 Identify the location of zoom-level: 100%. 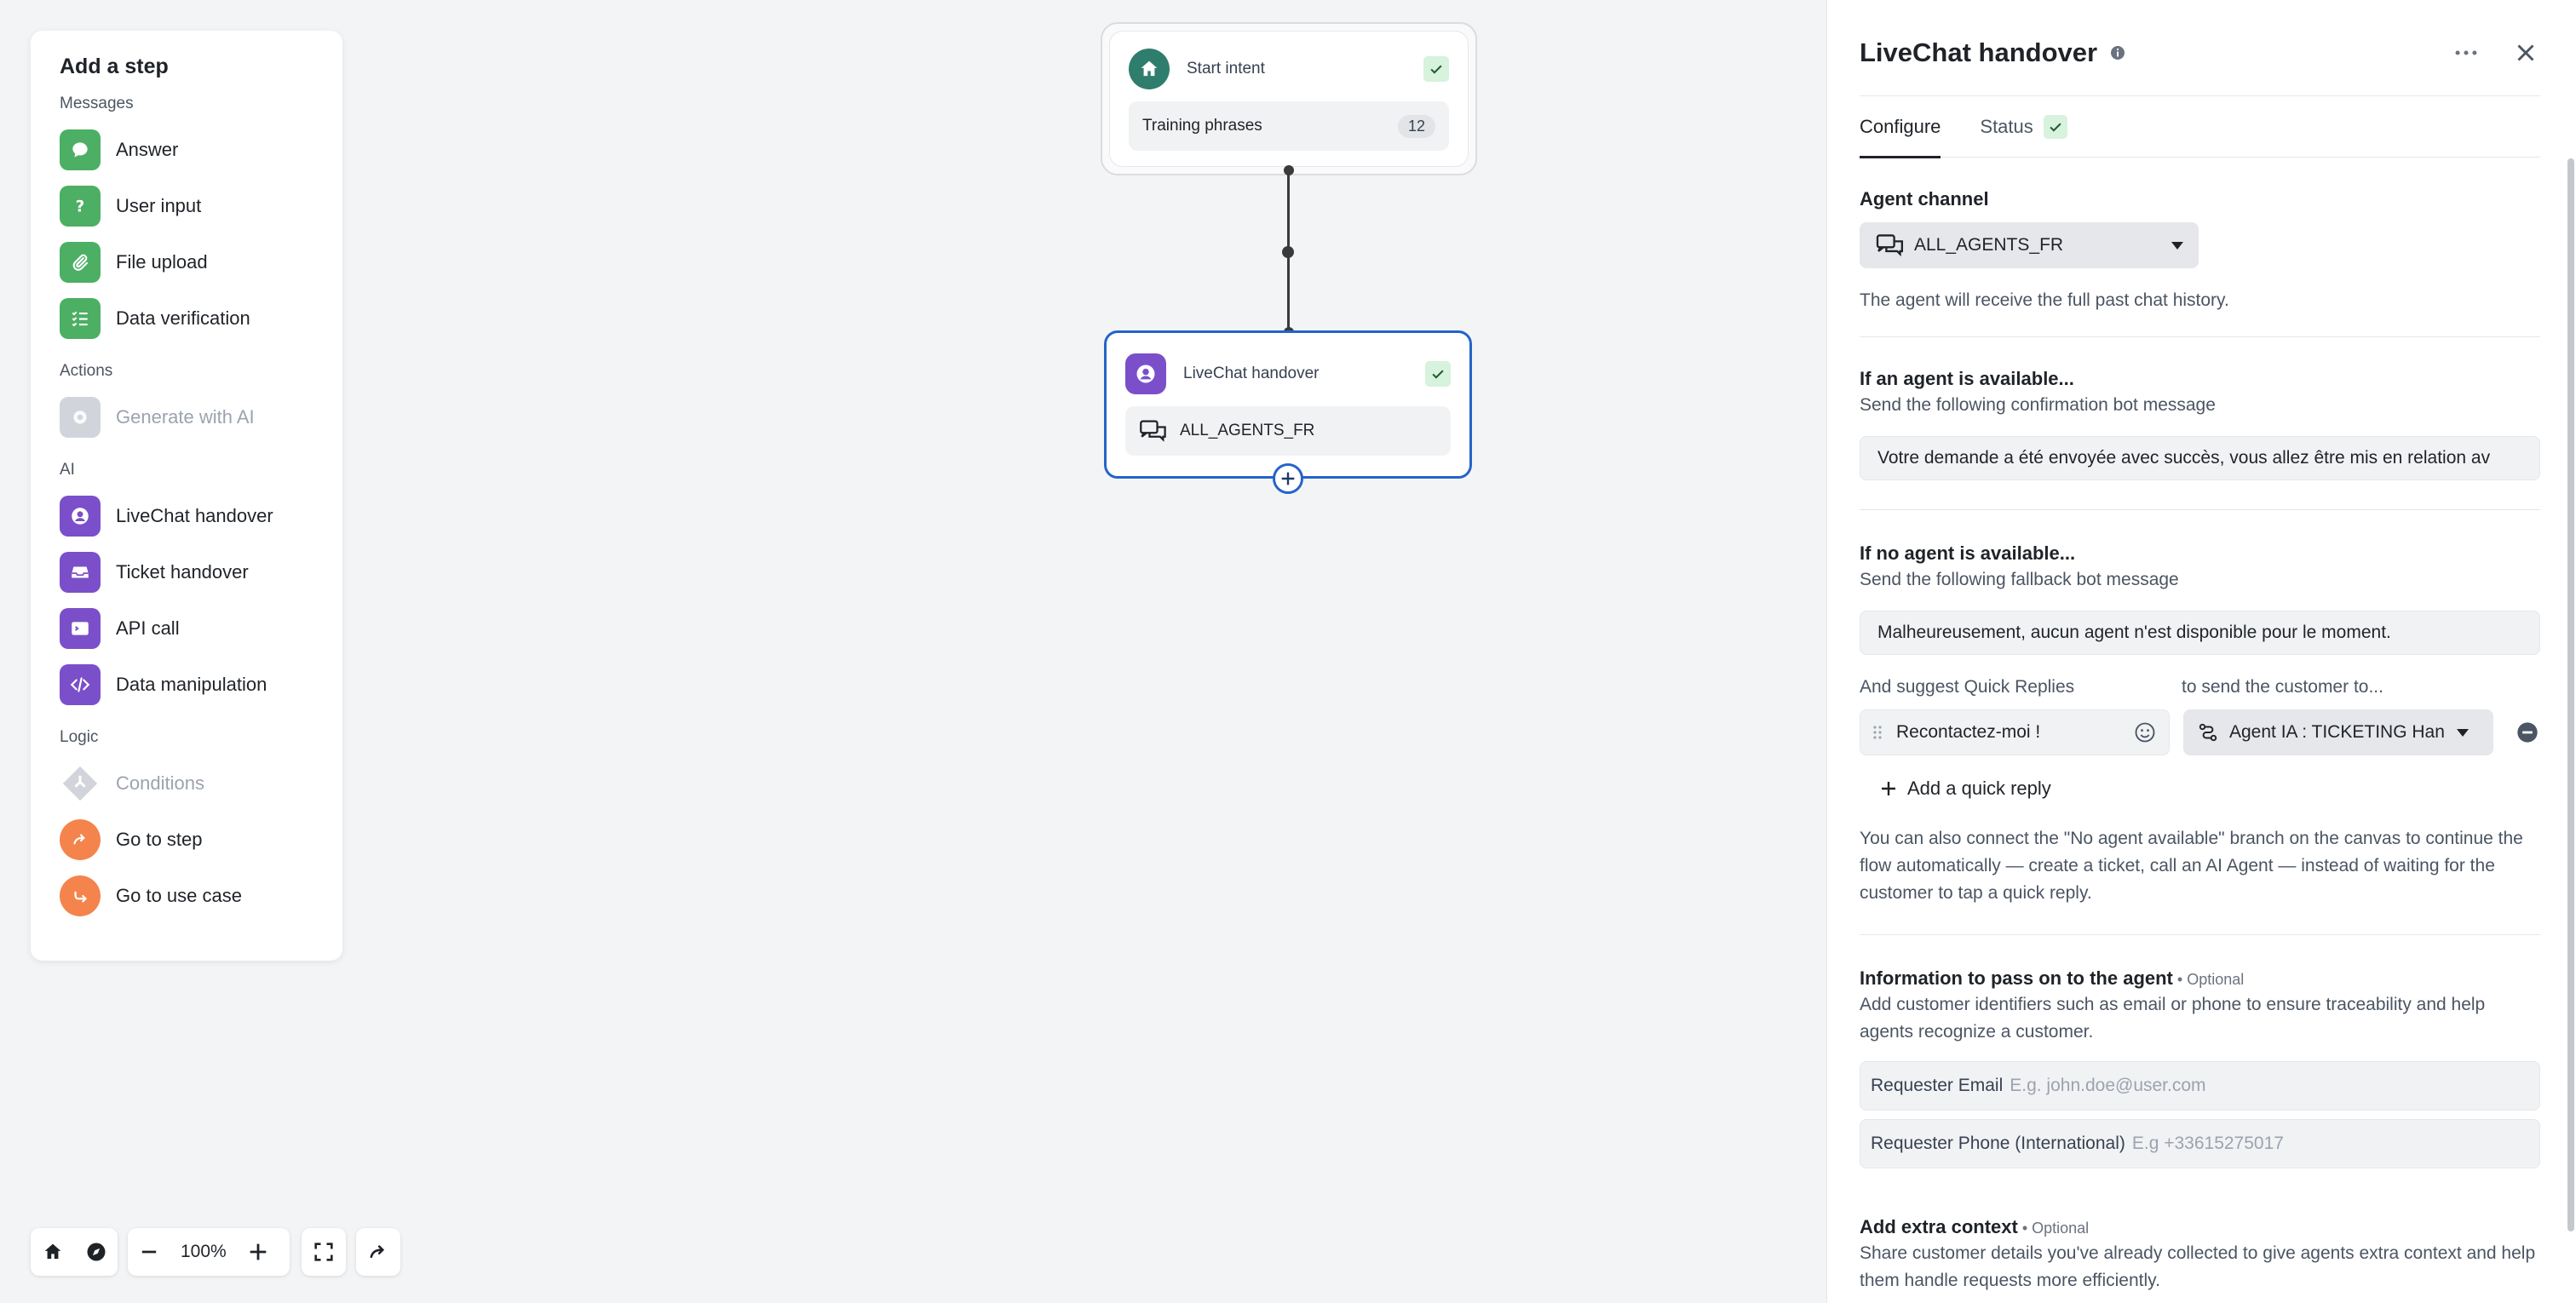
(204, 1251).